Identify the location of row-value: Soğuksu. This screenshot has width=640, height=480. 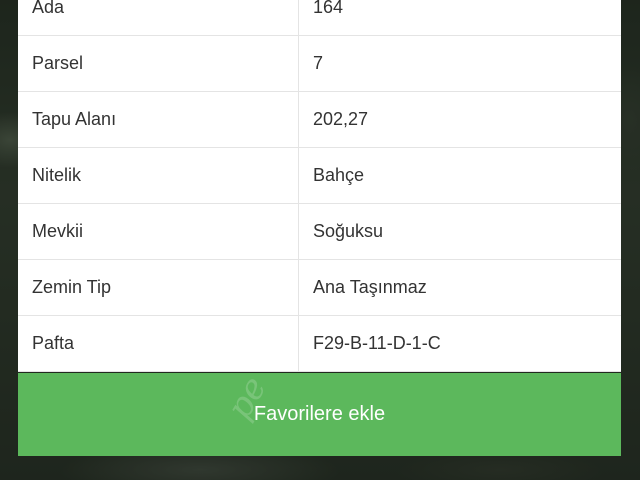
(459, 231).